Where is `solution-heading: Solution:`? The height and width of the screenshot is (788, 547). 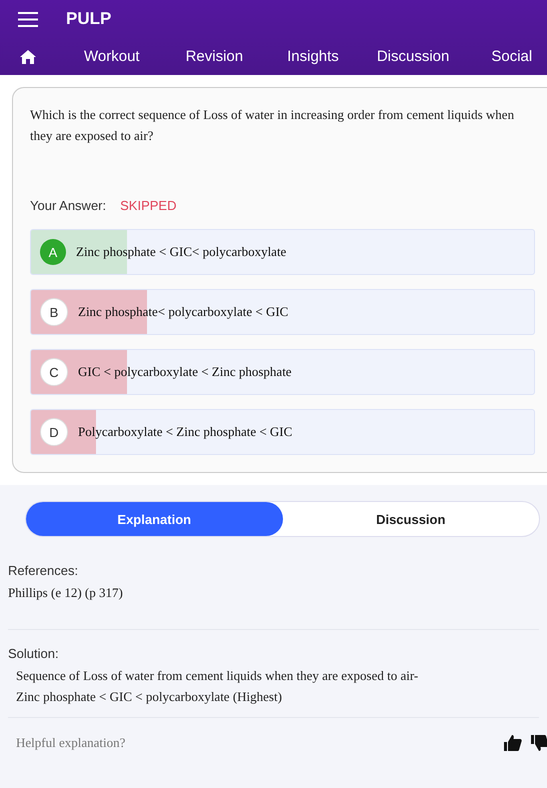 solution-heading: Solution: is located at coordinates (34, 653).